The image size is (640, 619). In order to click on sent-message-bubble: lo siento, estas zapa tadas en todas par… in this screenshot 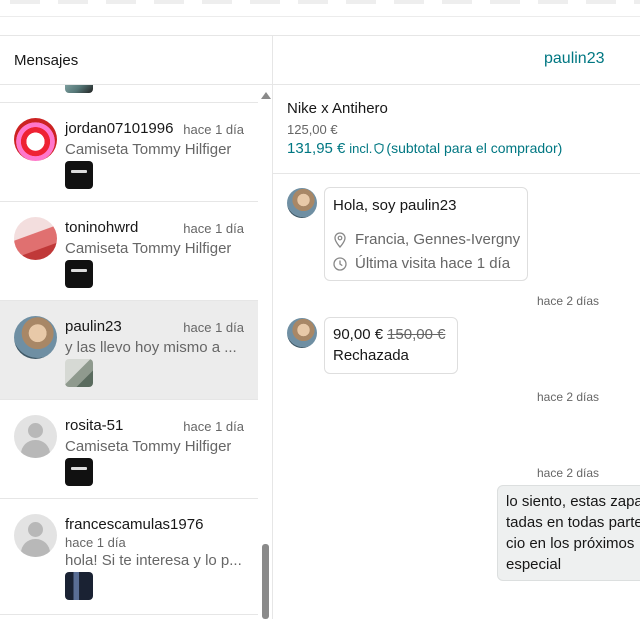, I will do `click(568, 533)`.